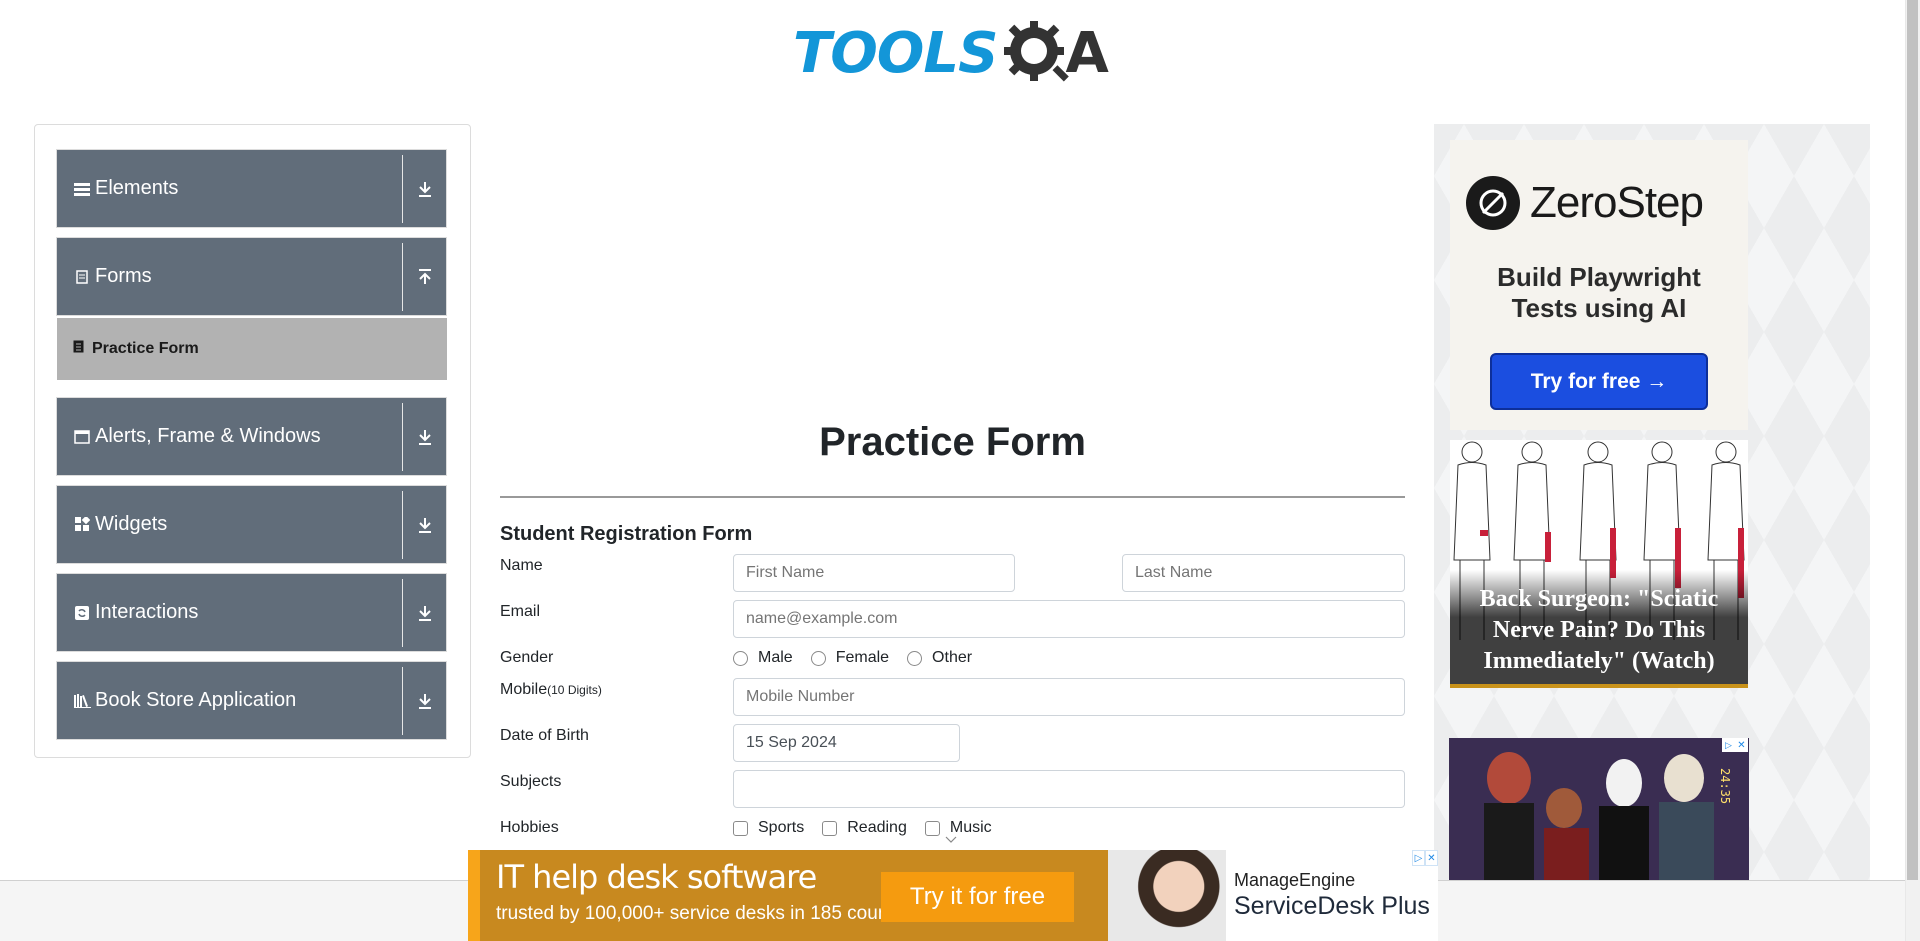 The width and height of the screenshot is (1920, 941). Describe the element at coordinates (951, 839) in the screenshot. I see `chevron-down-icon` at that location.